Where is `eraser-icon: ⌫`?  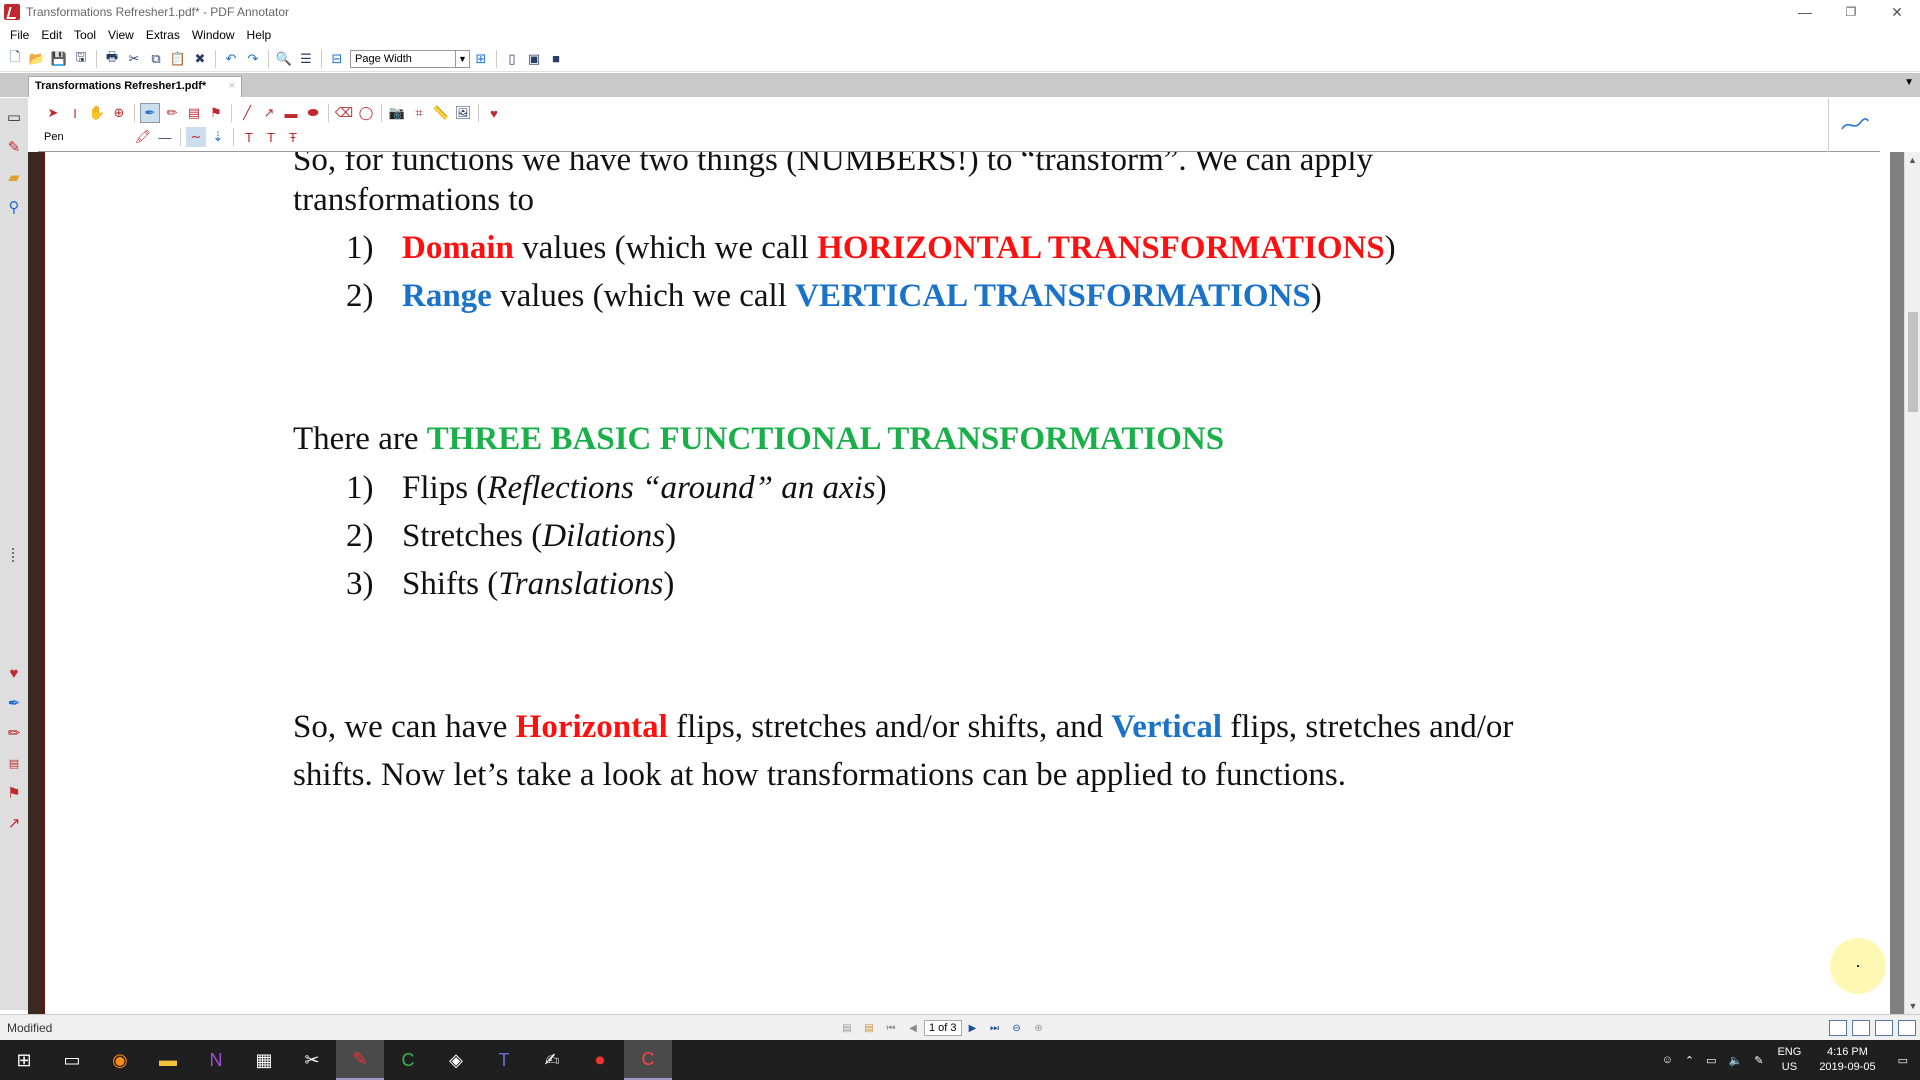
eraser-icon: ⌫ is located at coordinates (344, 113).